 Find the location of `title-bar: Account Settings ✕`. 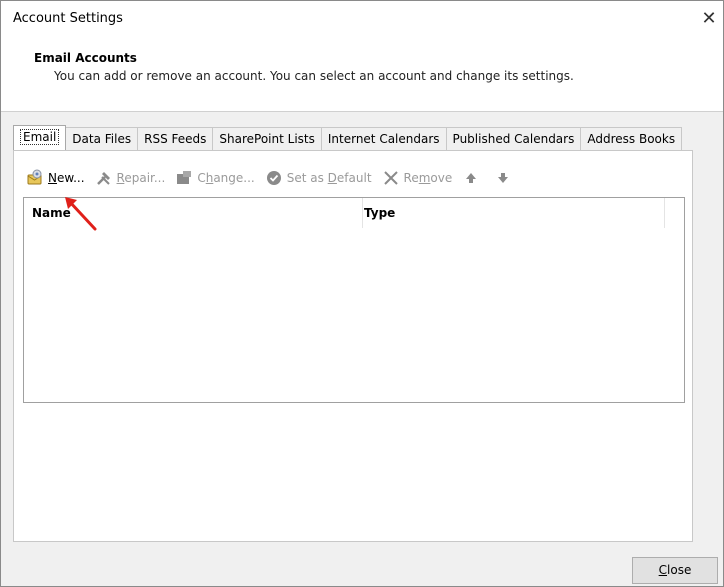

title-bar: Account Settings ✕ is located at coordinates (362, 21).